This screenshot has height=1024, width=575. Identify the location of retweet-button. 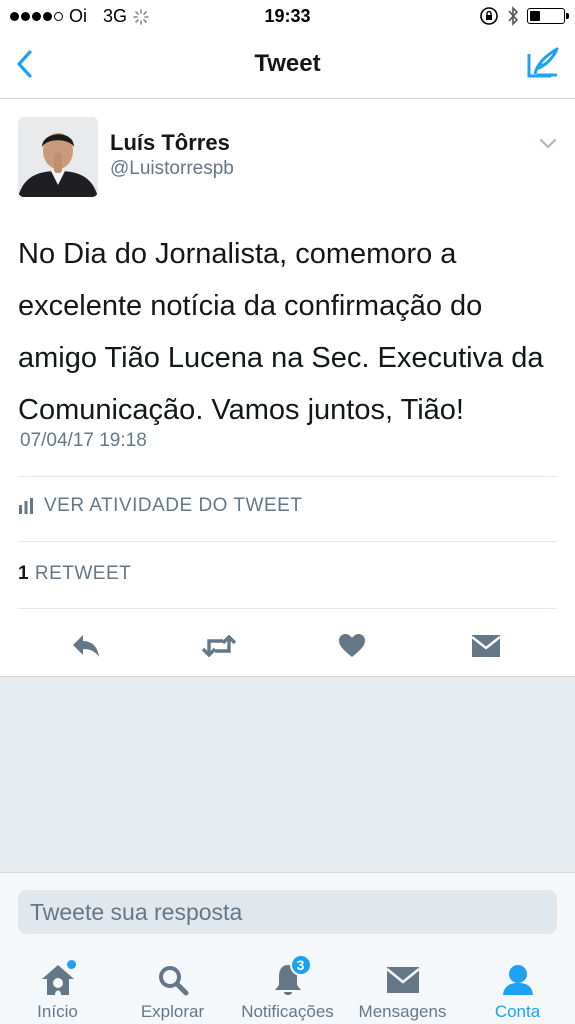
(219, 646).